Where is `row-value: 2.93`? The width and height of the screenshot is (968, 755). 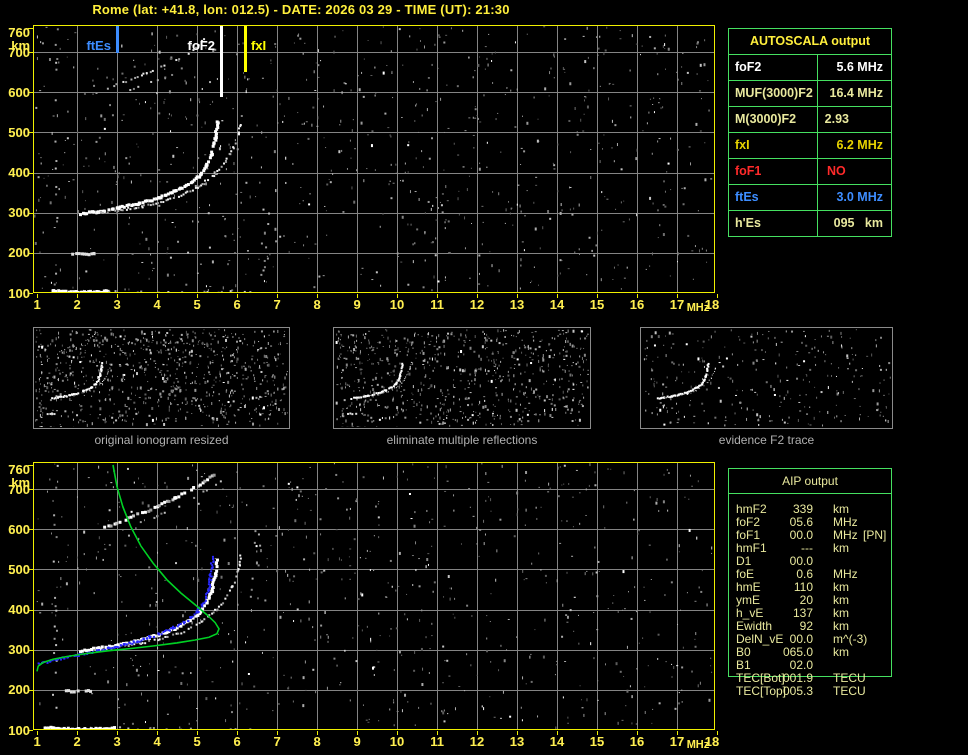 row-value: 2.93 is located at coordinates (836, 119).